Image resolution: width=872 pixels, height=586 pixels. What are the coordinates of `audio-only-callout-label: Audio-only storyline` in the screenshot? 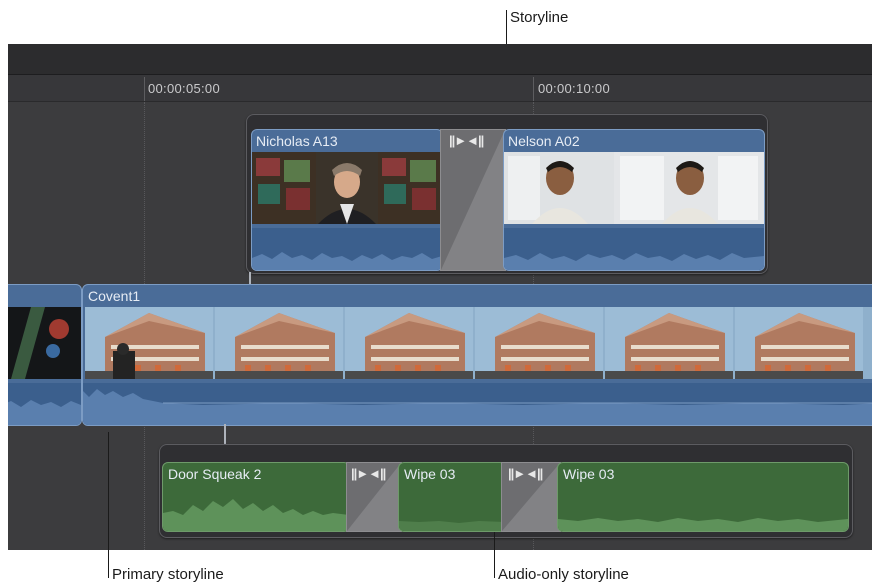 It's located at (563, 574).